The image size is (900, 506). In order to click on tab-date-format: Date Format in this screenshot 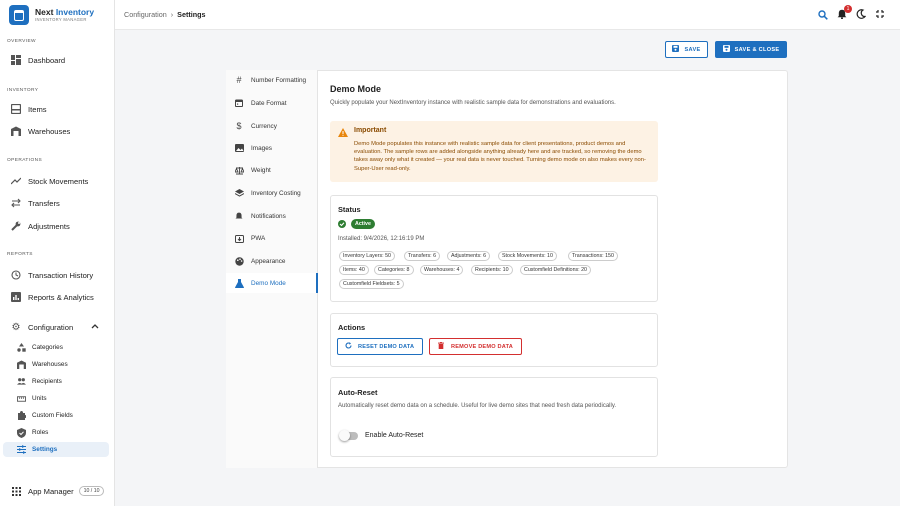, I will do `click(272, 103)`.